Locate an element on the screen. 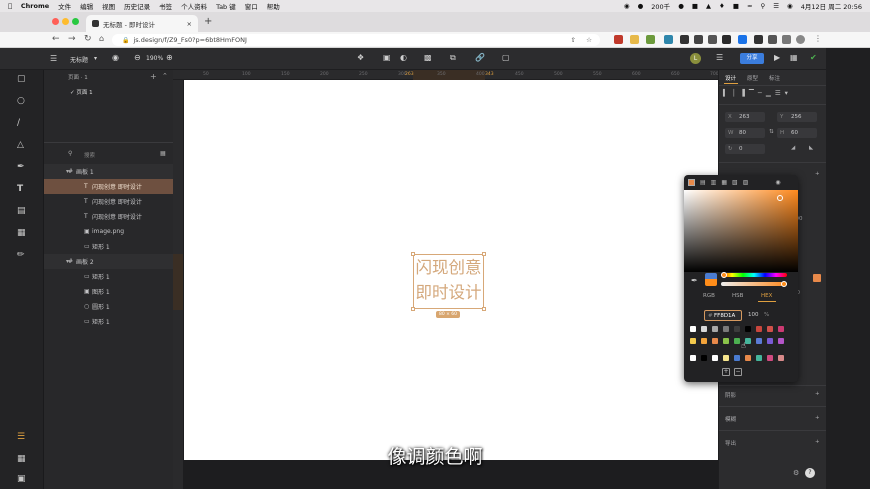  wifi-icon: ≈ is located at coordinates (749, 6).